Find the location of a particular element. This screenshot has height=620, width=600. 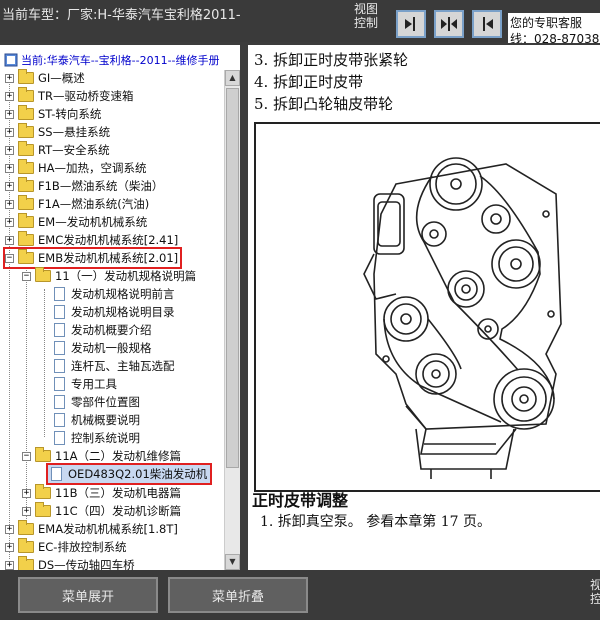

arrow-left-bar-icon is located at coordinates (488, 24).